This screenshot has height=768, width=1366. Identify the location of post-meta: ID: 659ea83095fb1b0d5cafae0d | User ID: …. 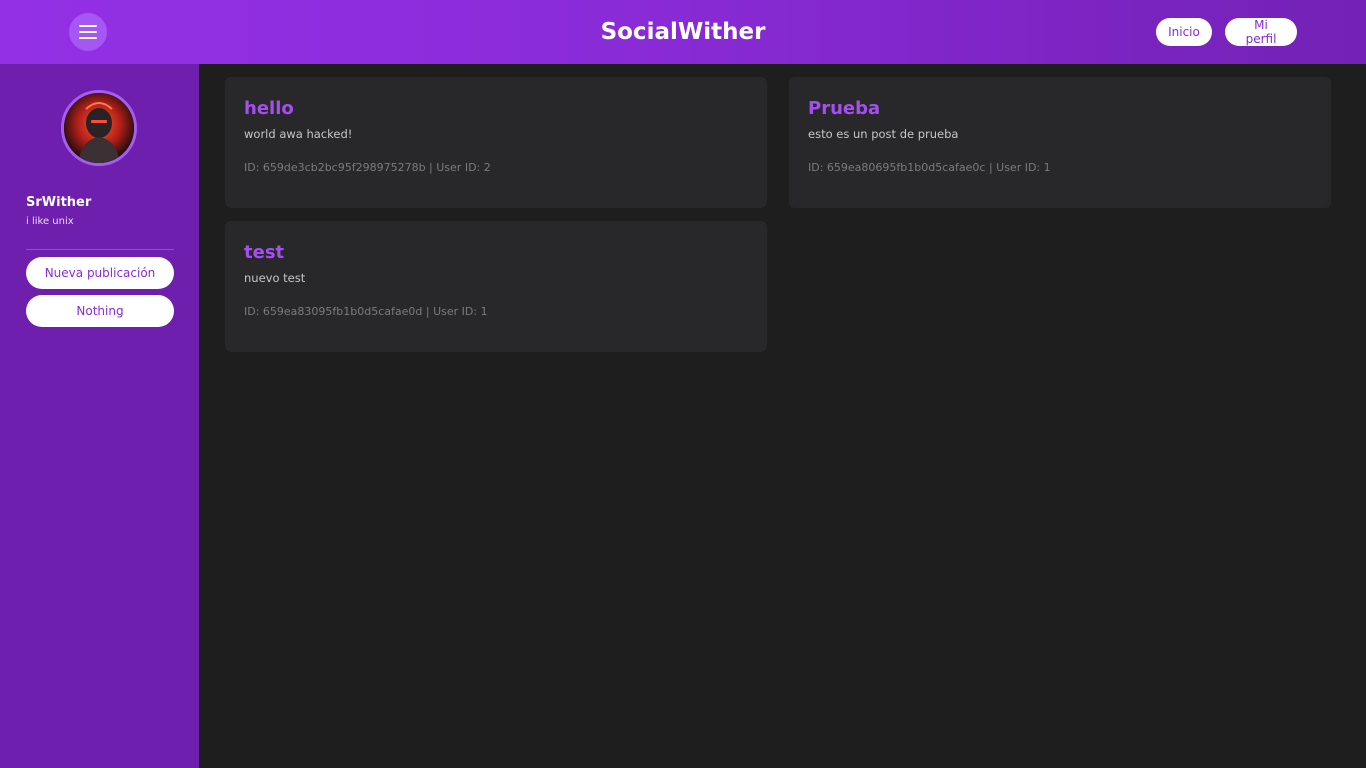
(366, 311).